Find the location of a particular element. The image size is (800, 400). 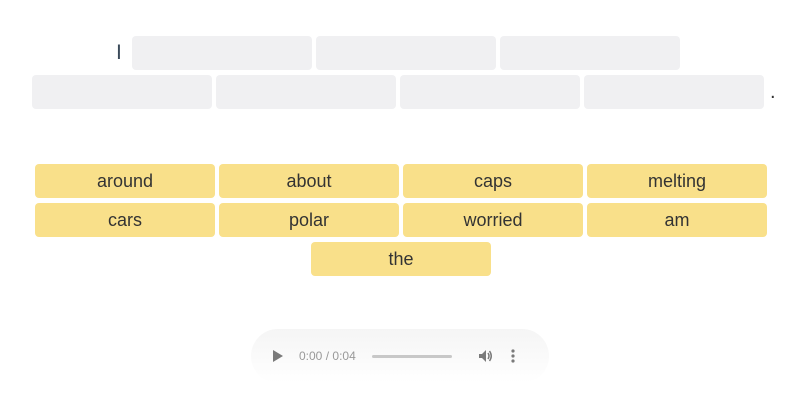

word-chip-am: am is located at coordinates (677, 220).